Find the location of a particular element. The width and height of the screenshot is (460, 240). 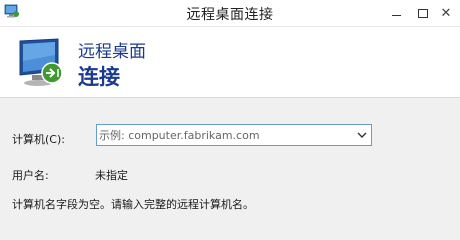

computer-combobox is located at coordinates (234, 135).